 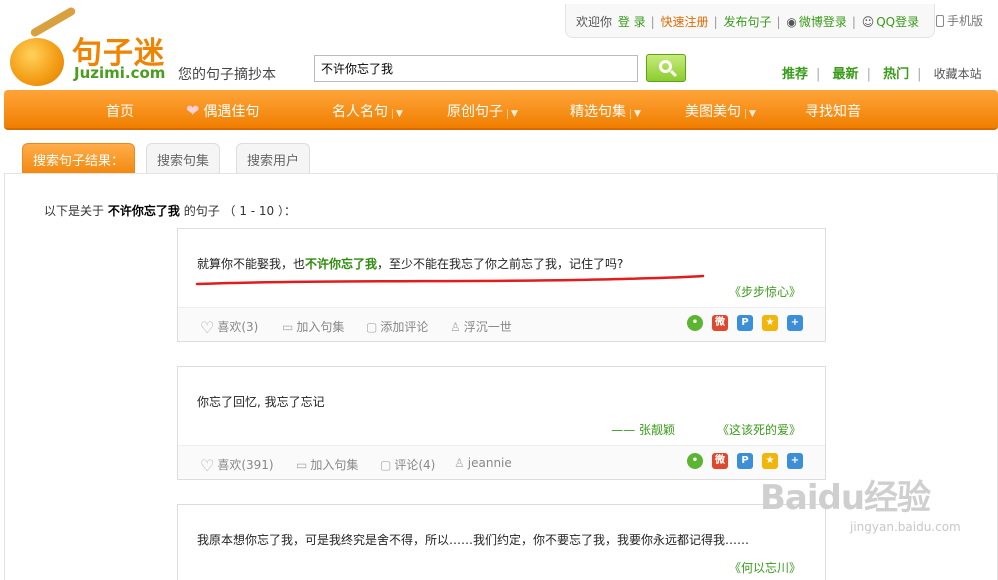 I want to click on welcome-text: 欢迎你, so click(x=594, y=22).